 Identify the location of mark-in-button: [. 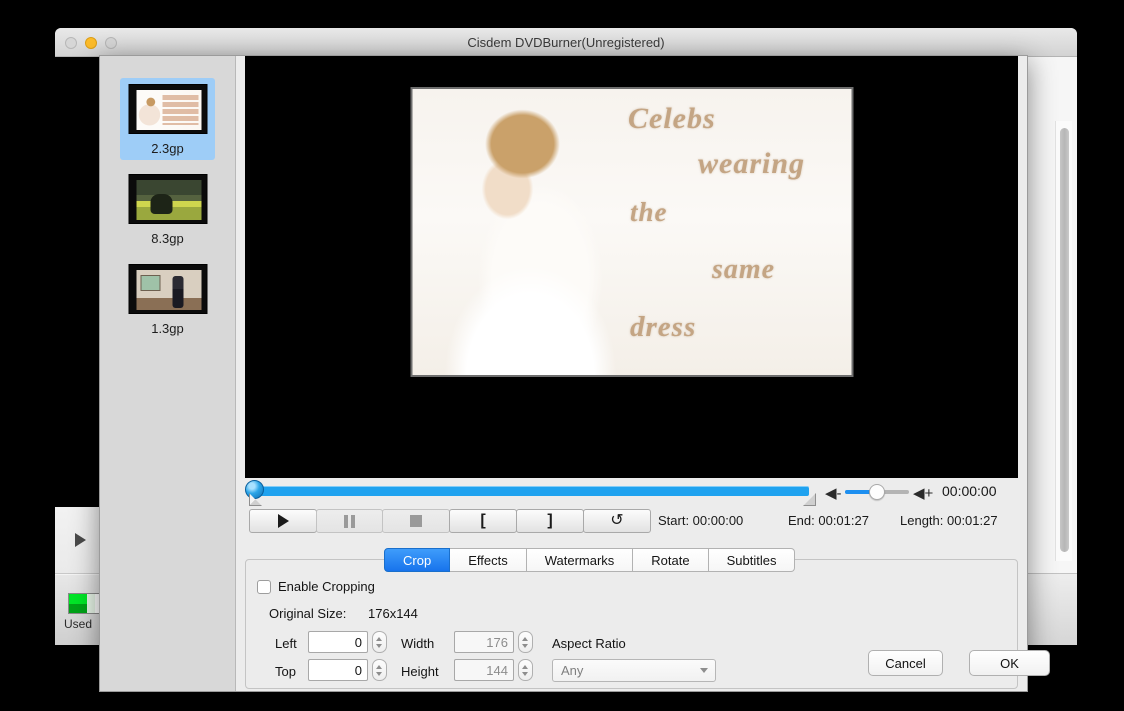
(483, 521).